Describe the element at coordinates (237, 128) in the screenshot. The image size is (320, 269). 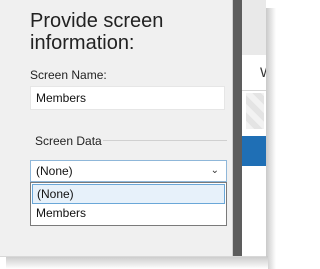
I see `splitter-bar` at that location.